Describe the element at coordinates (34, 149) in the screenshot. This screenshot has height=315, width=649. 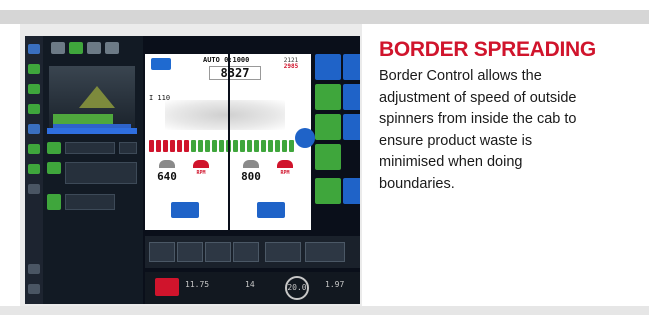
I see `job-icon` at that location.